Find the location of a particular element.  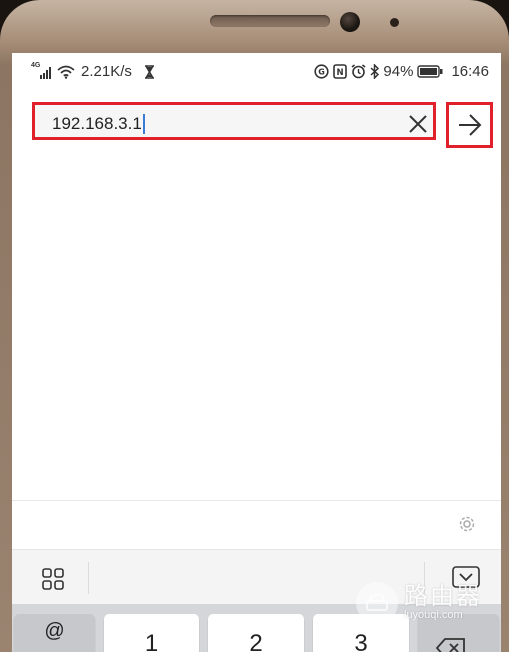

go-button is located at coordinates (469, 125).